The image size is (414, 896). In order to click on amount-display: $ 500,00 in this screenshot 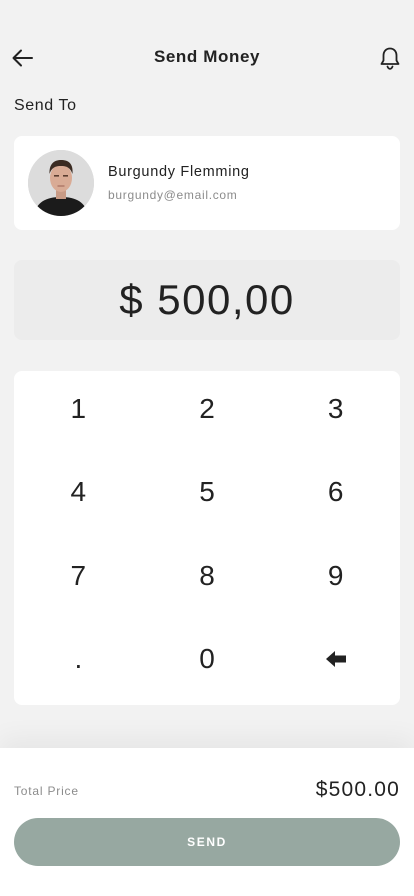, I will do `click(207, 300)`.